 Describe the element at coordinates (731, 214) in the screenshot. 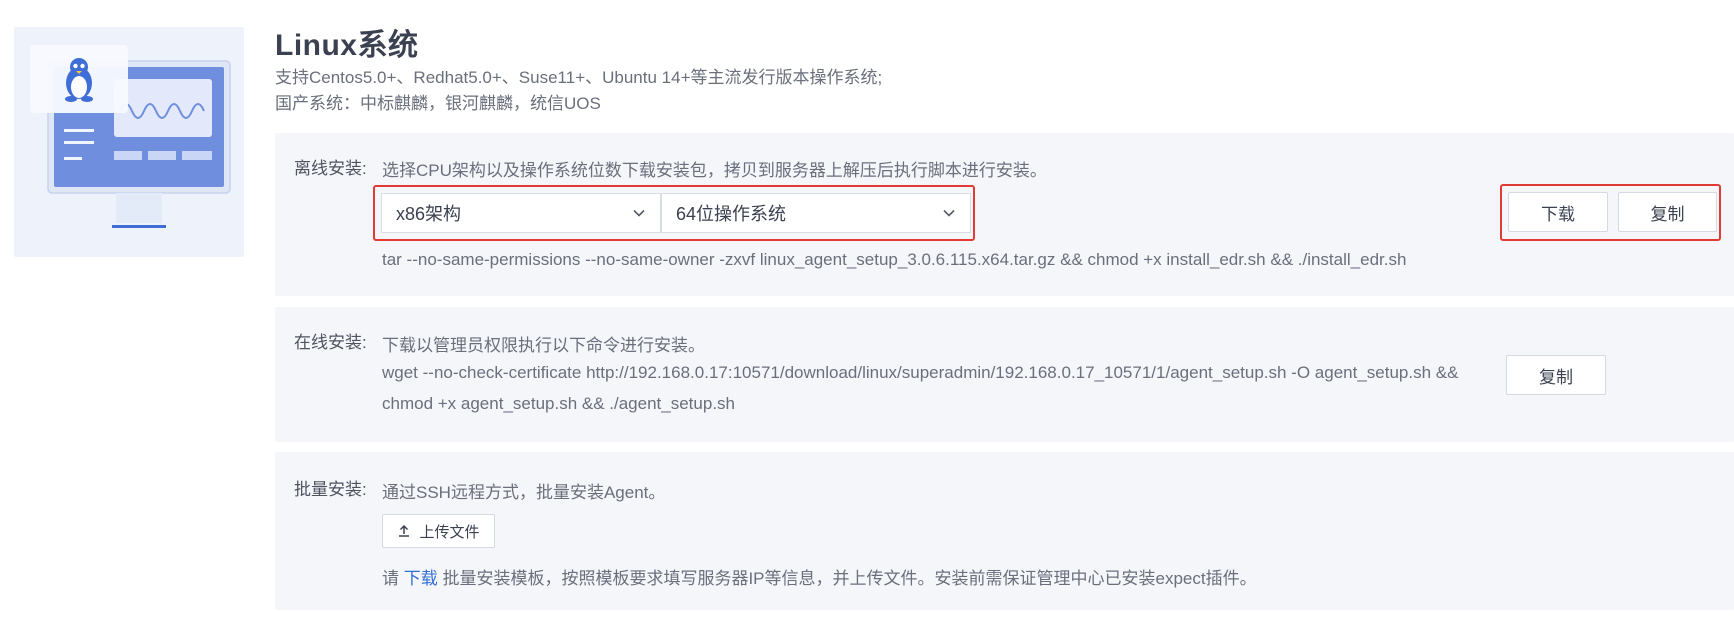

I see `os-bits-value: 64位操作系统` at that location.